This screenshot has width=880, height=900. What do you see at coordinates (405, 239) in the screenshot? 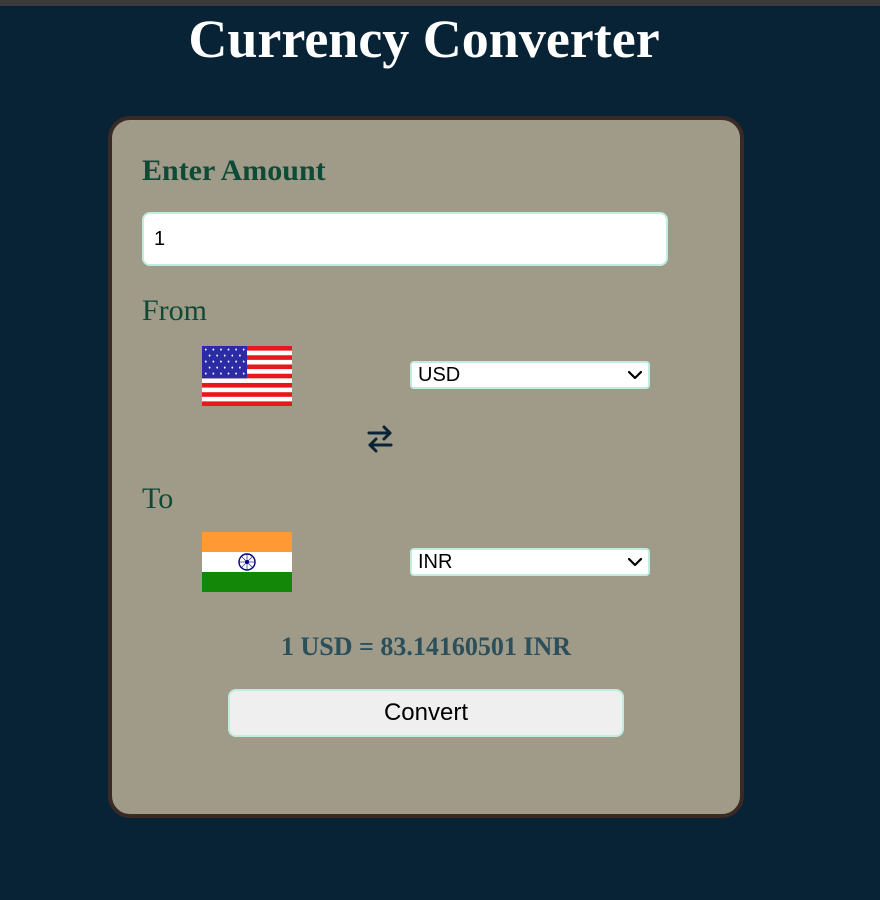
I see `amount-input` at bounding box center [405, 239].